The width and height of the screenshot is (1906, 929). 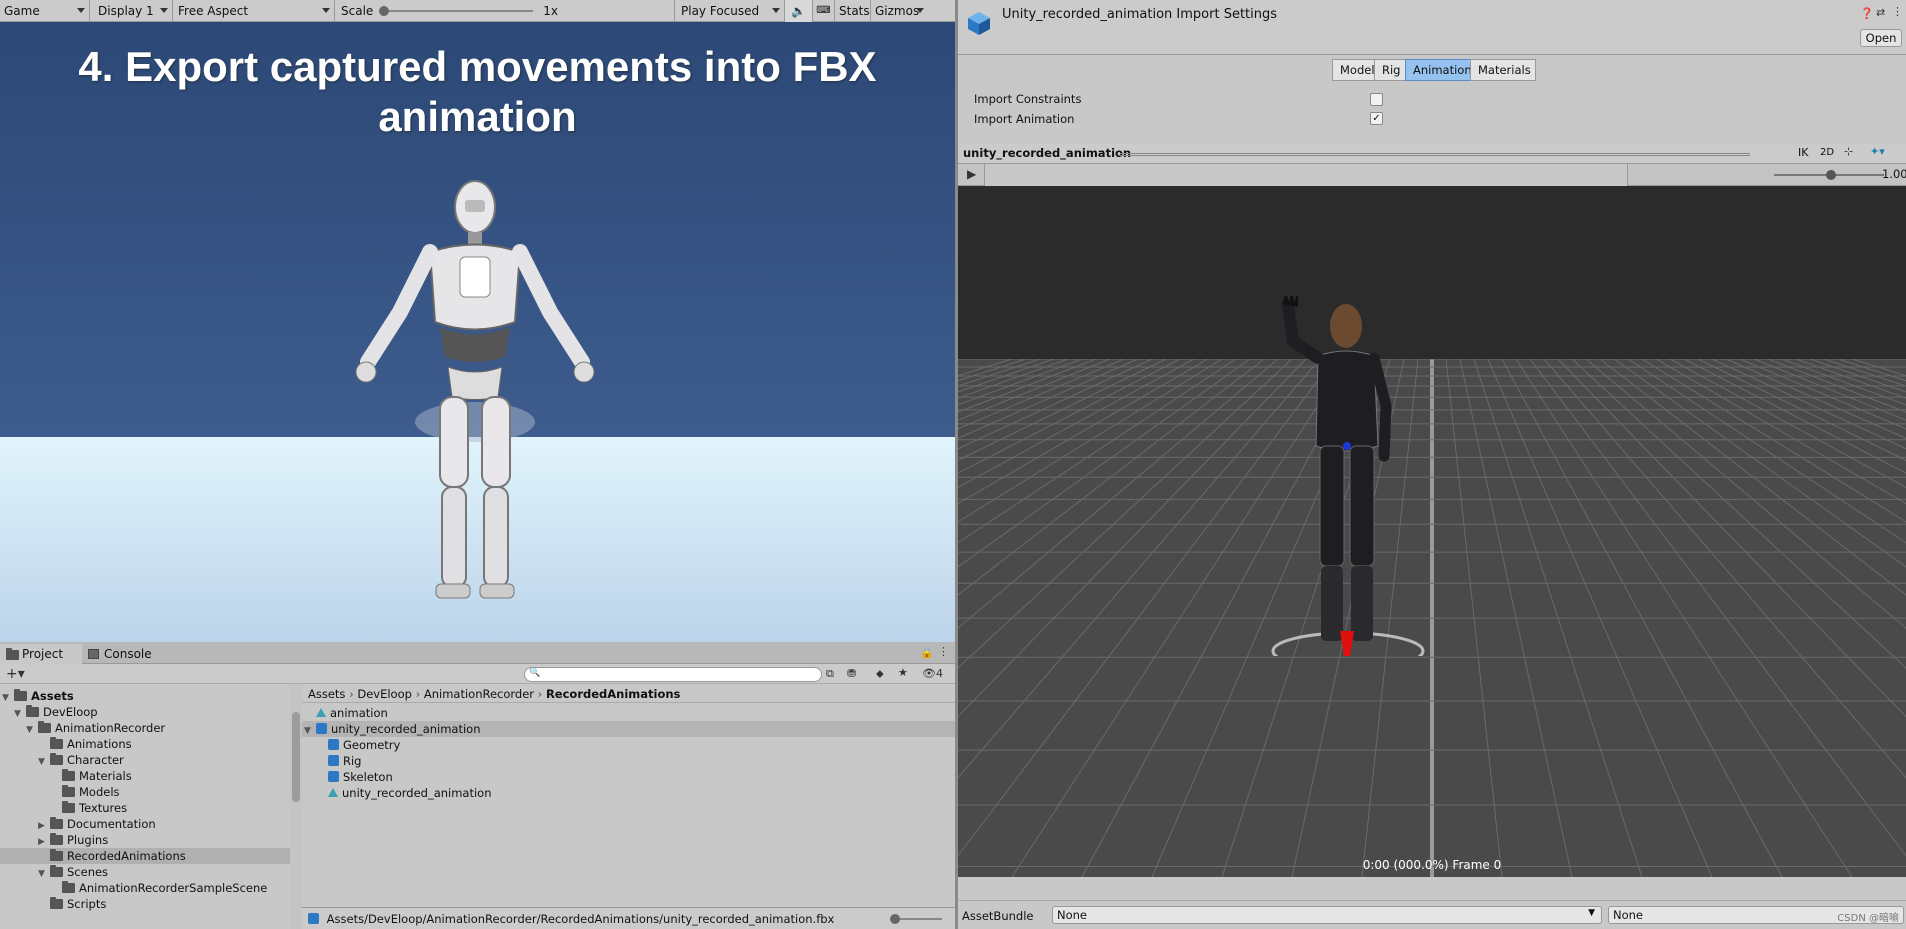 I want to click on tab-project: Project, so click(x=41, y=654).